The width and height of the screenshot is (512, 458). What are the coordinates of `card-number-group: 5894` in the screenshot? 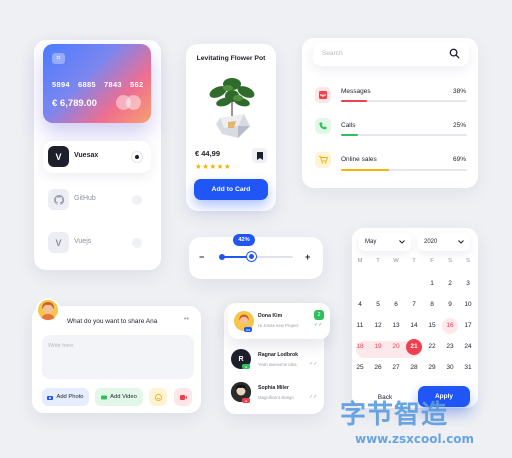 It's located at (61, 84).